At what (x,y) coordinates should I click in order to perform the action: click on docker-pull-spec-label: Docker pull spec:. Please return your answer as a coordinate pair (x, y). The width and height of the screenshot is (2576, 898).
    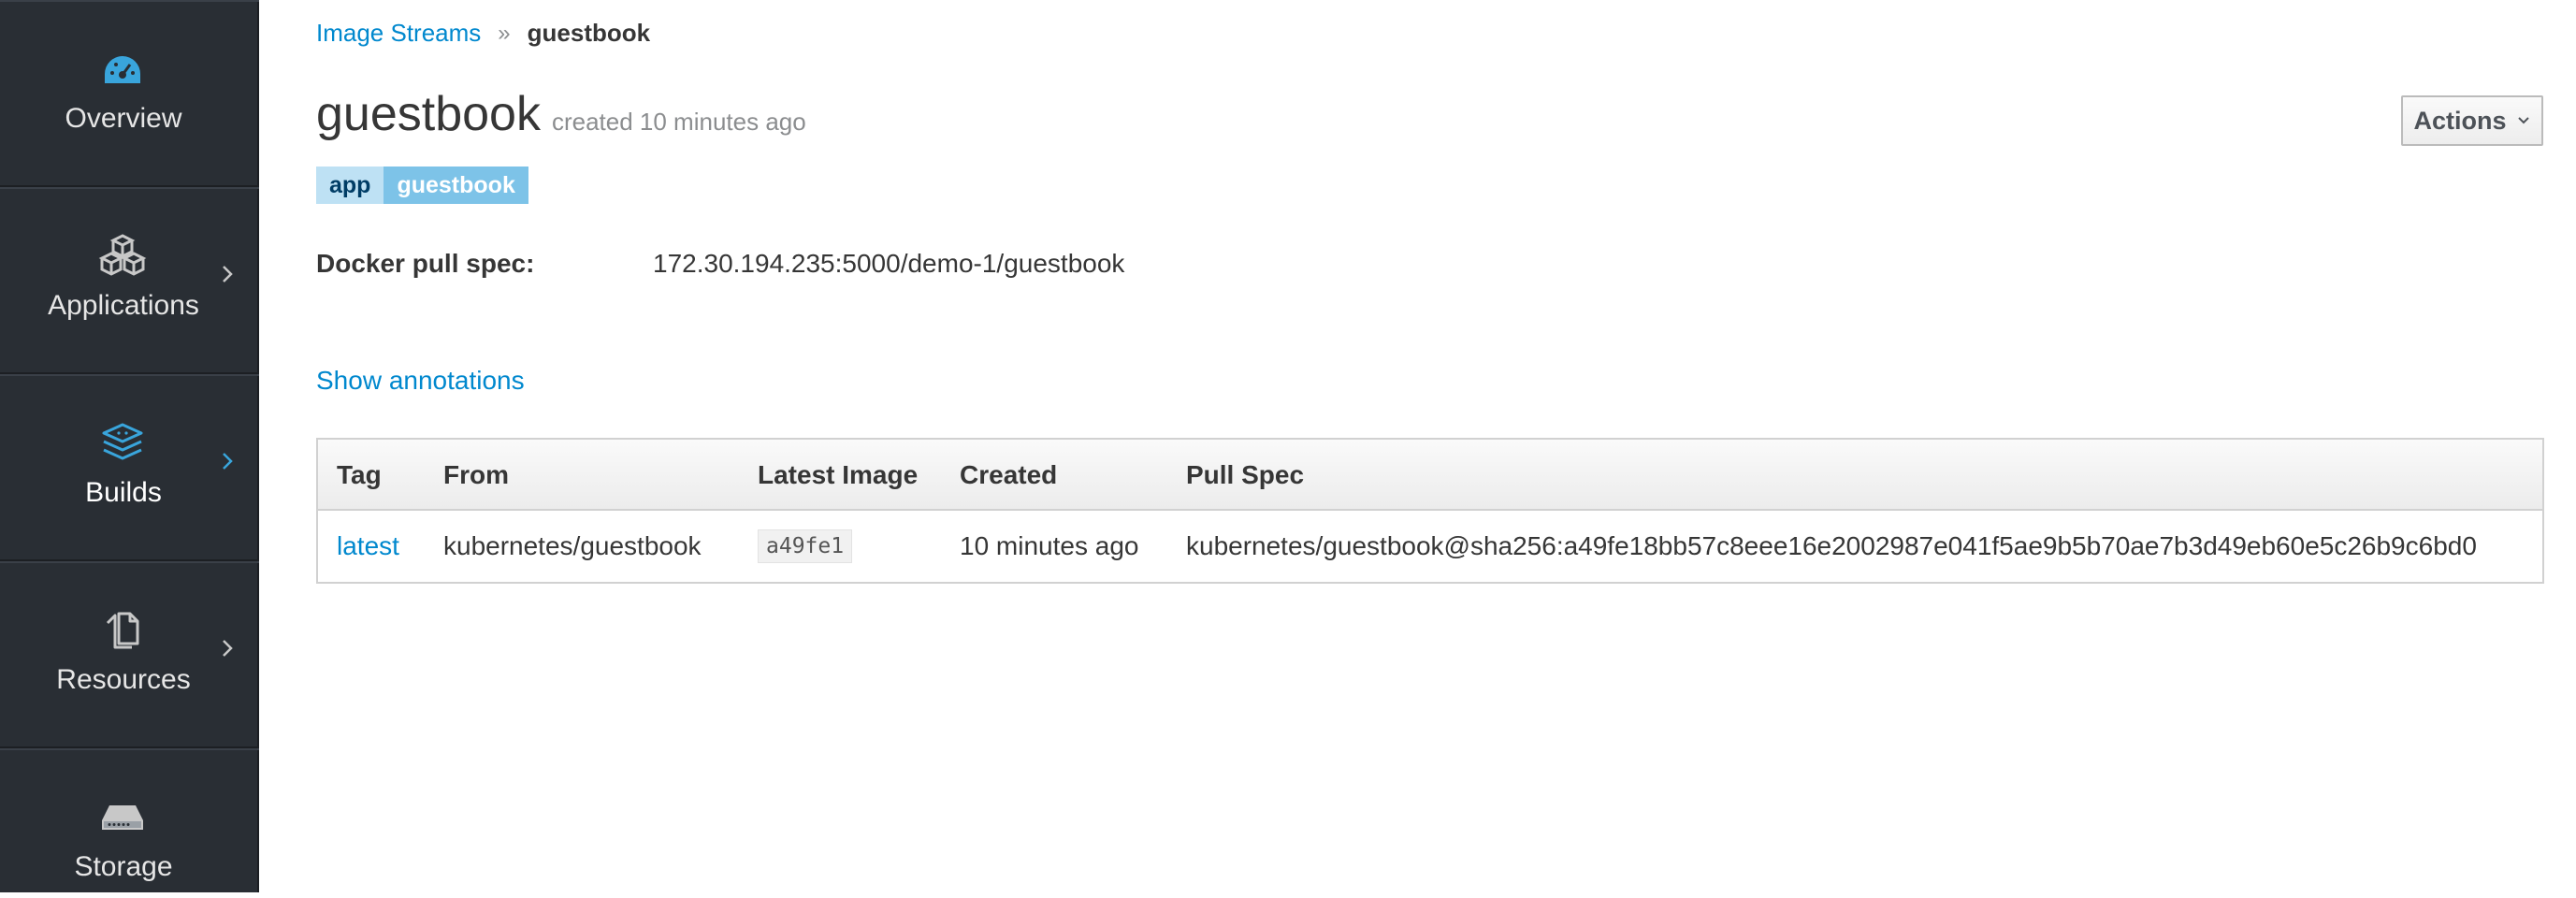
    Looking at the image, I should click on (425, 264).